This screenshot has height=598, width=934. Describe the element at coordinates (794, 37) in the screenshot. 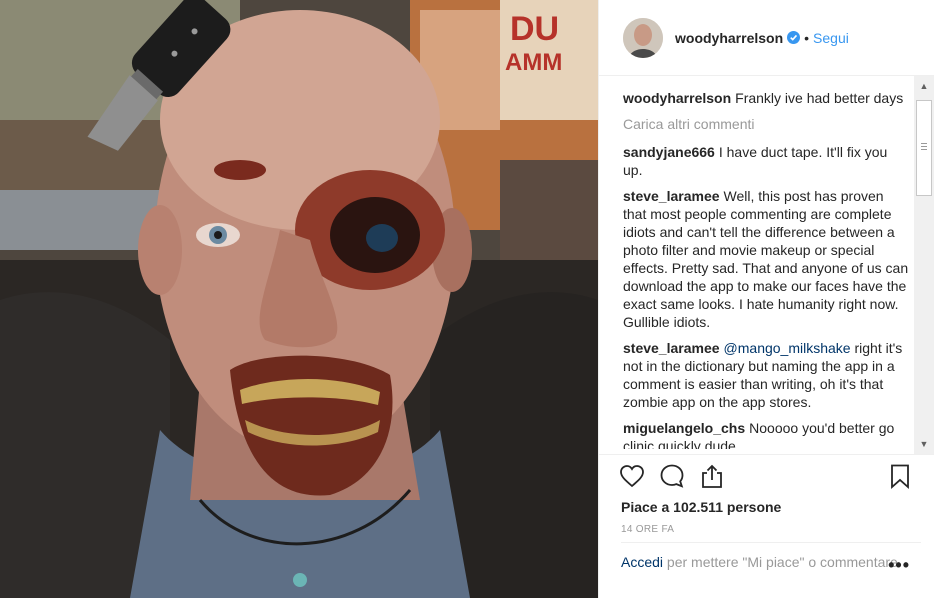

I see `verified-badge-icon` at that location.